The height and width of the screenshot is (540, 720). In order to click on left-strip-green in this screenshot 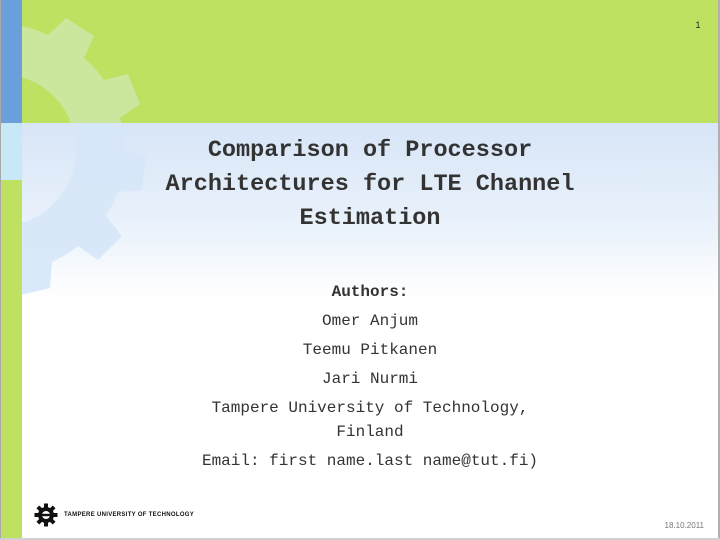, I will do `click(11, 360)`.